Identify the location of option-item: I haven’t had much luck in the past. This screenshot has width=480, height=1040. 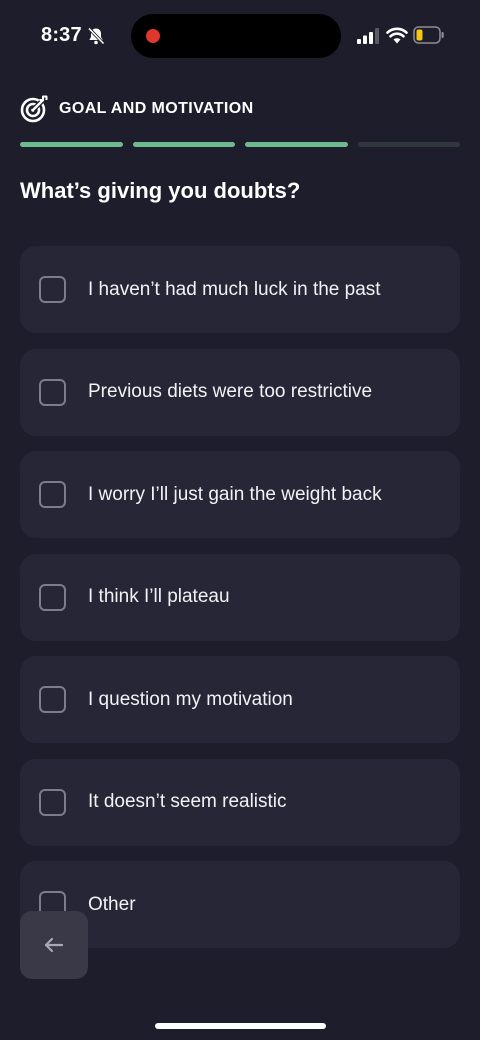
(240, 289).